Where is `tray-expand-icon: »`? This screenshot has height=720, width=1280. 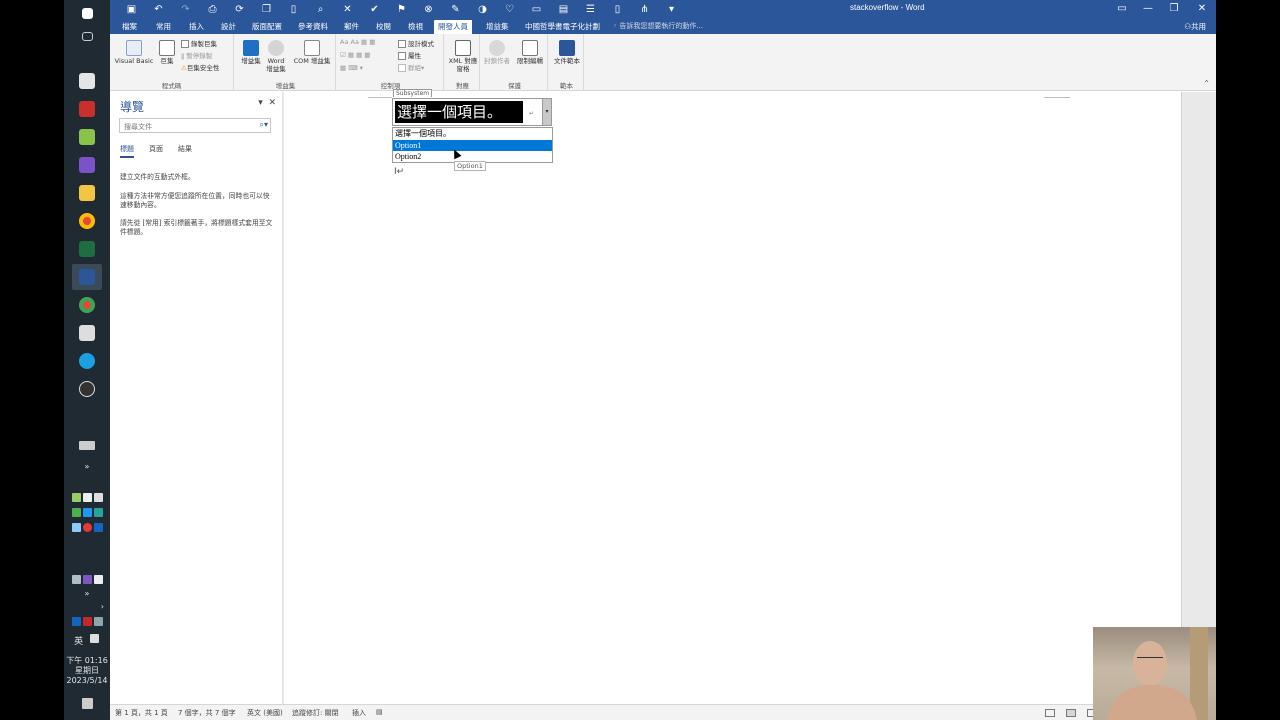
tray-expand-icon: » is located at coordinates (87, 467).